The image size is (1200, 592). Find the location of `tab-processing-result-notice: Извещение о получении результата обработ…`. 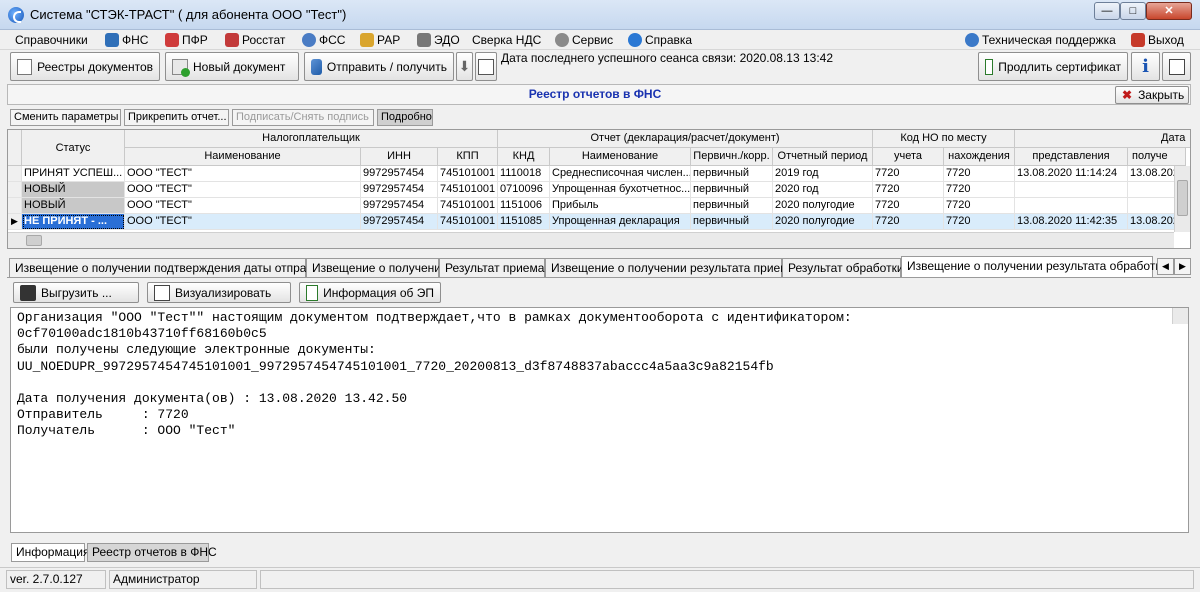

tab-processing-result-notice: Извещение о получении результата обработ… is located at coordinates (1034, 267).